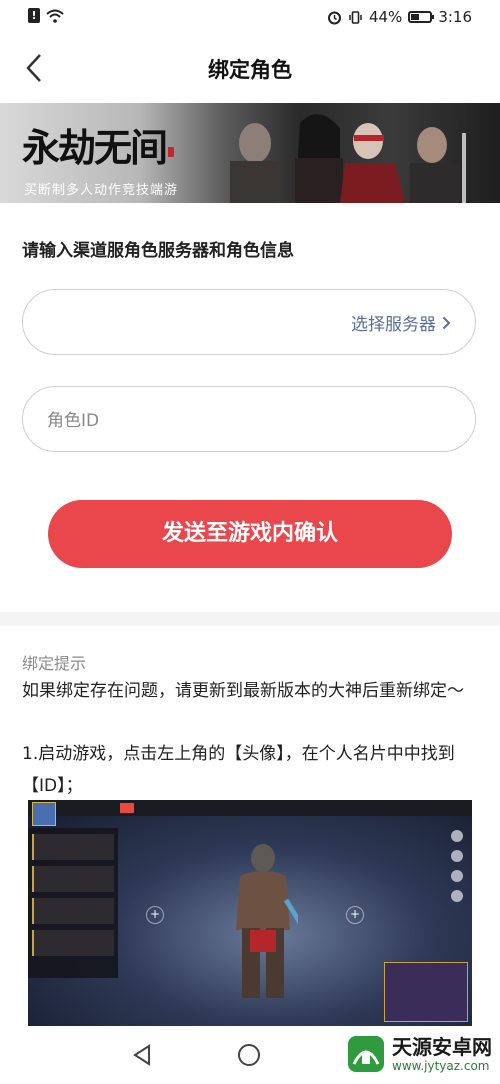 The image size is (500, 1084). I want to click on status-left: !, so click(46, 15).